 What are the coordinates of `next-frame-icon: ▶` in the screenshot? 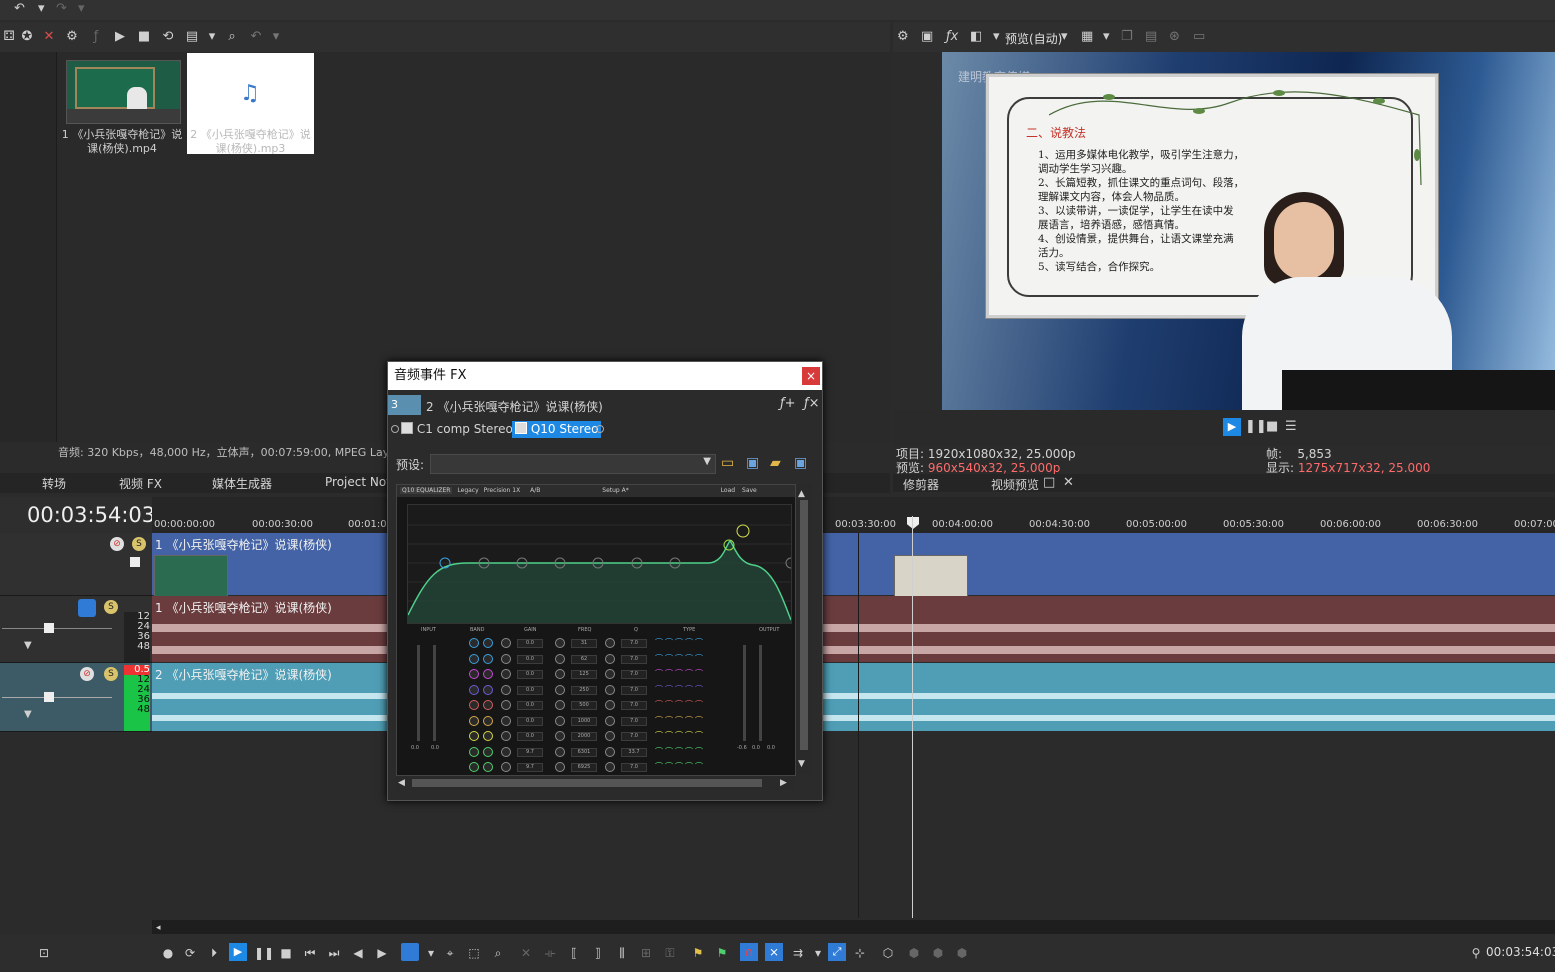 It's located at (382, 953).